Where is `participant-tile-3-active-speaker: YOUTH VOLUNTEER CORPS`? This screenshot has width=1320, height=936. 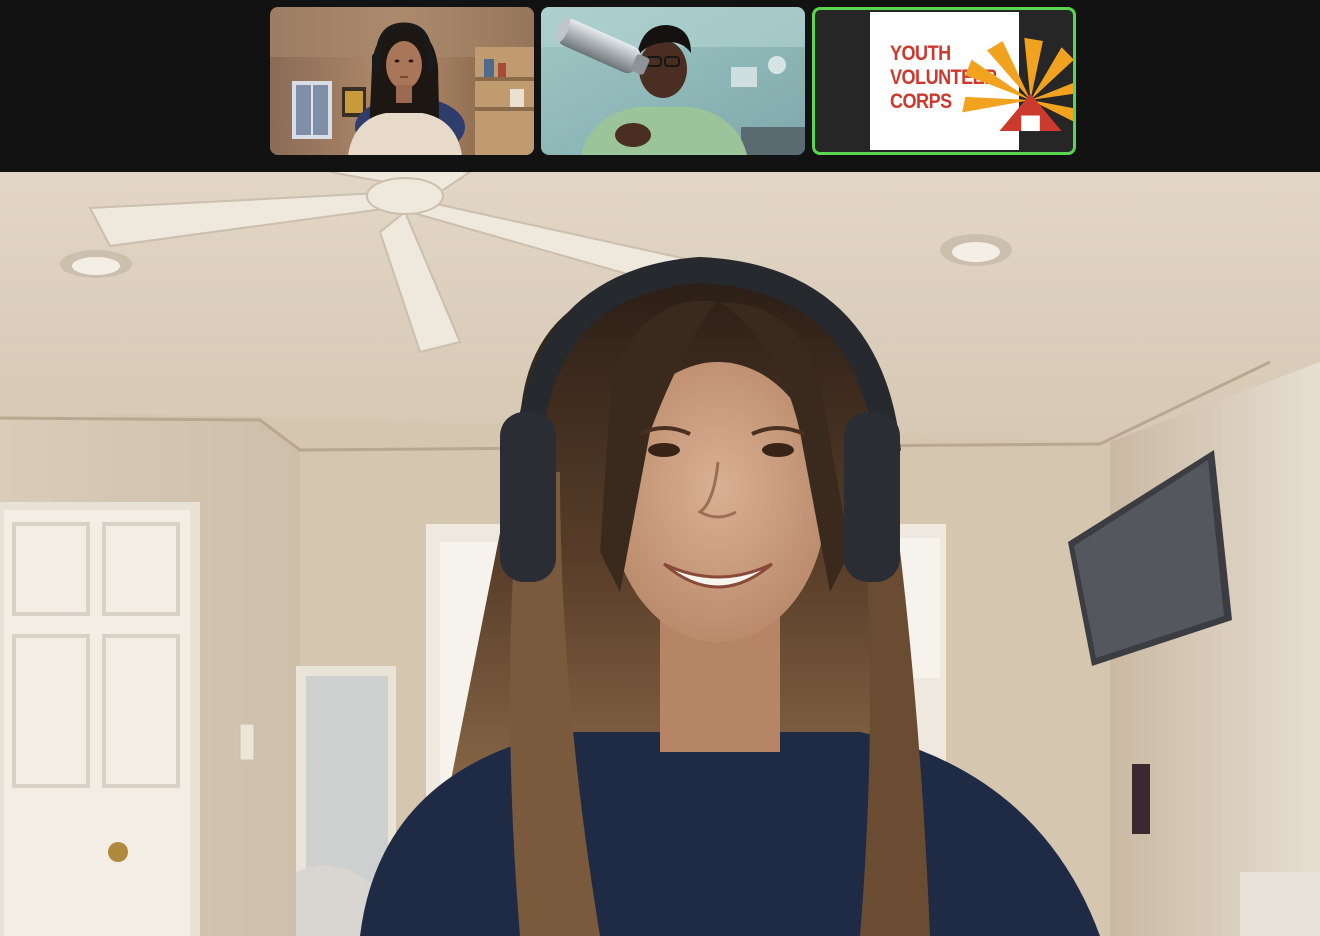
participant-tile-3-active-speaker: YOUTH VOLUNTEER CORPS is located at coordinates (944, 81).